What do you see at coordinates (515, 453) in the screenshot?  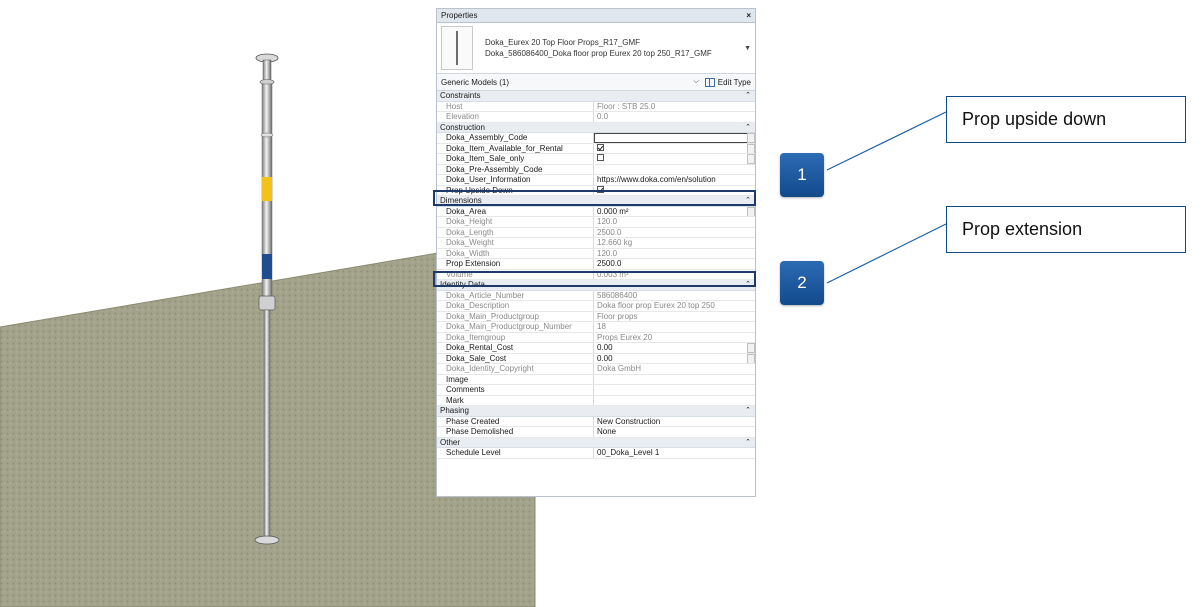 I see `property-name: Schedule Level` at bounding box center [515, 453].